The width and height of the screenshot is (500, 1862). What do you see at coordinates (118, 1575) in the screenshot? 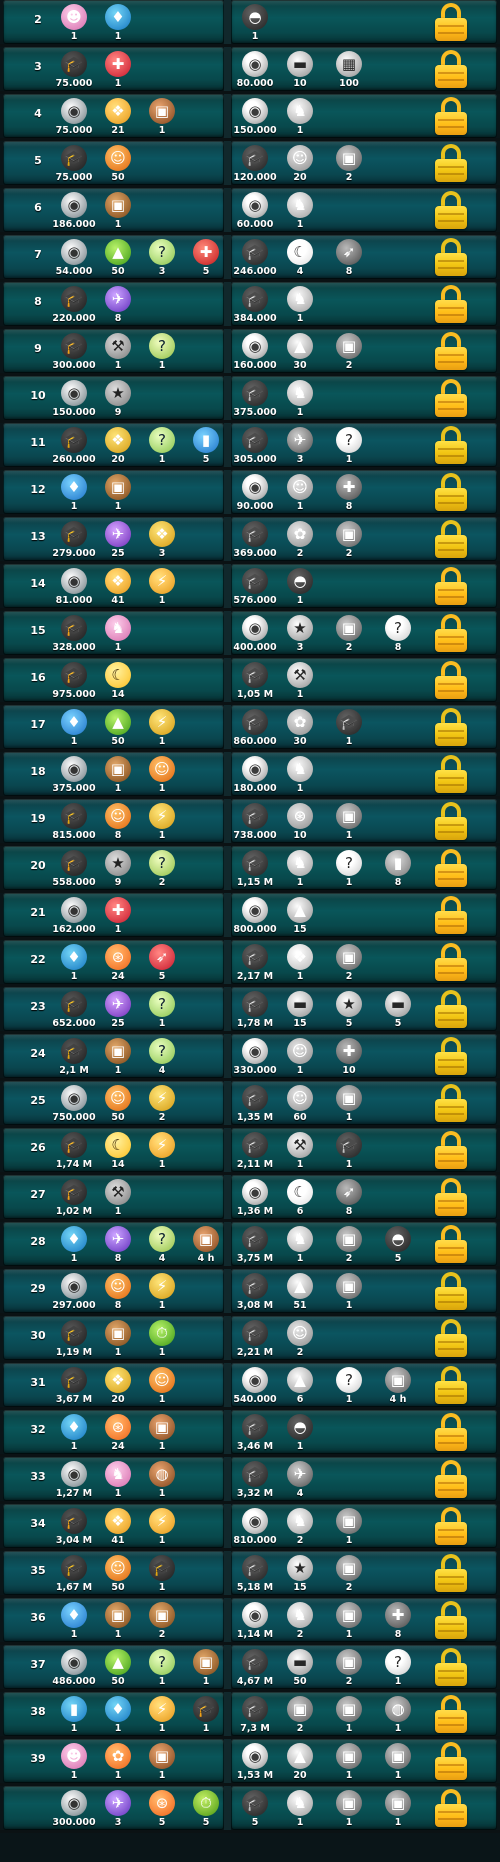
I see `reward-item: ☺ 50` at bounding box center [118, 1575].